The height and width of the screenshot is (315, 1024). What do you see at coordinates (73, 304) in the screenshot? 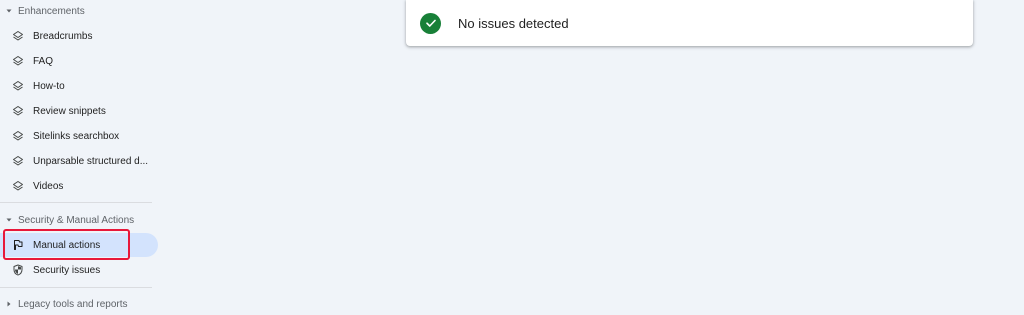
I see `section-header-label: Legacy tools and reports` at bounding box center [73, 304].